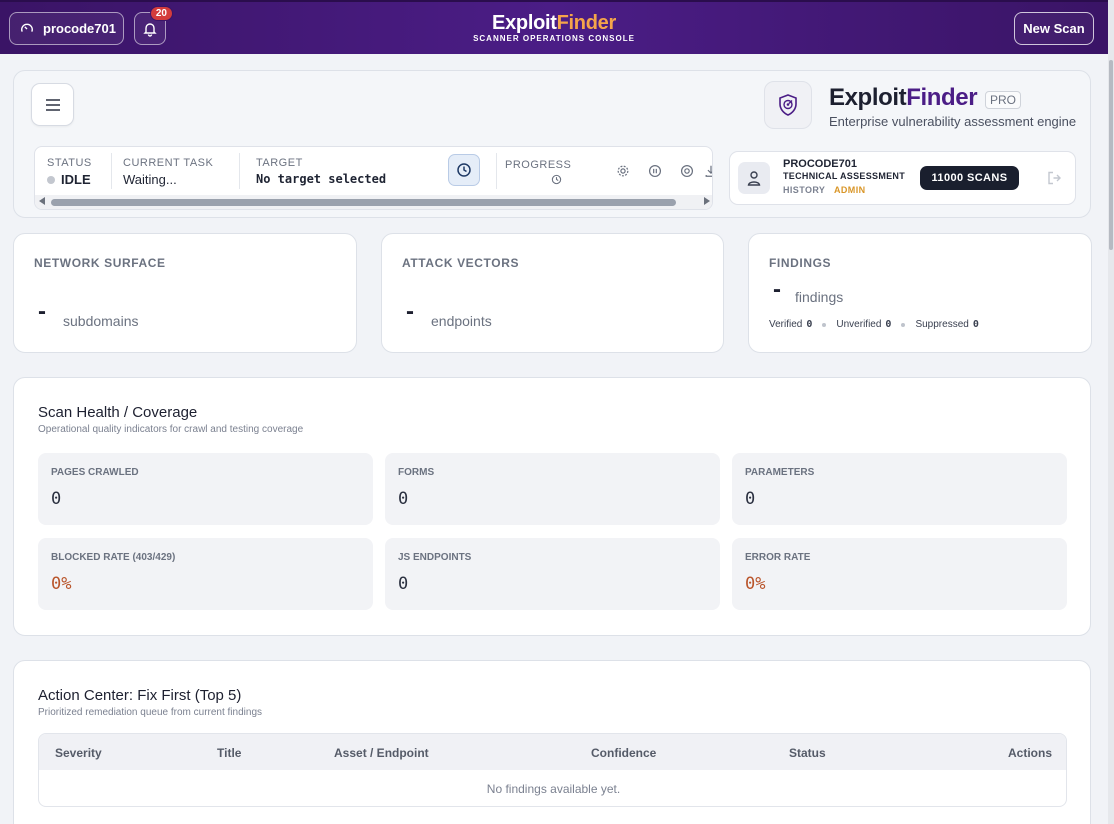  Describe the element at coordinates (381, 753) in the screenshot. I see `column-asset: Asset / Endpoint` at that location.